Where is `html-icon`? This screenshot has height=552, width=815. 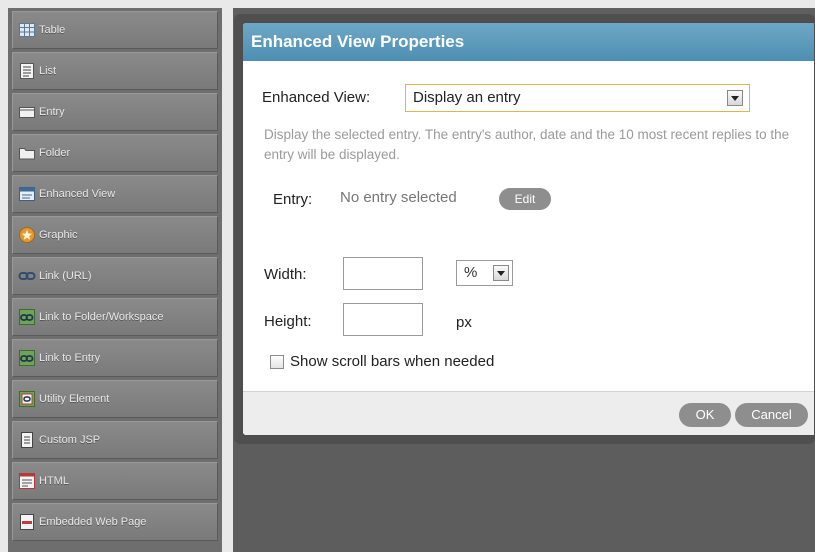
html-icon is located at coordinates (27, 481).